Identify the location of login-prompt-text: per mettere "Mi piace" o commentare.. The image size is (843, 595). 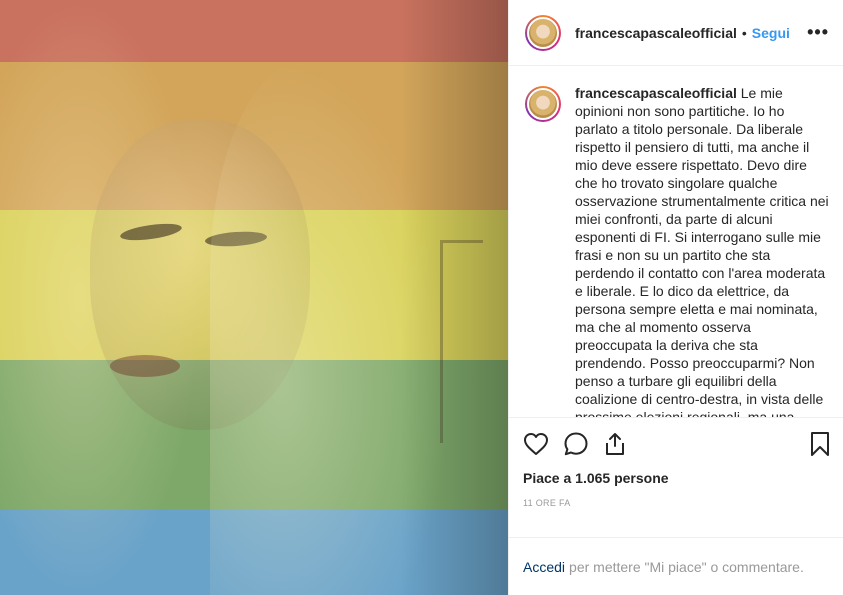
(686, 566).